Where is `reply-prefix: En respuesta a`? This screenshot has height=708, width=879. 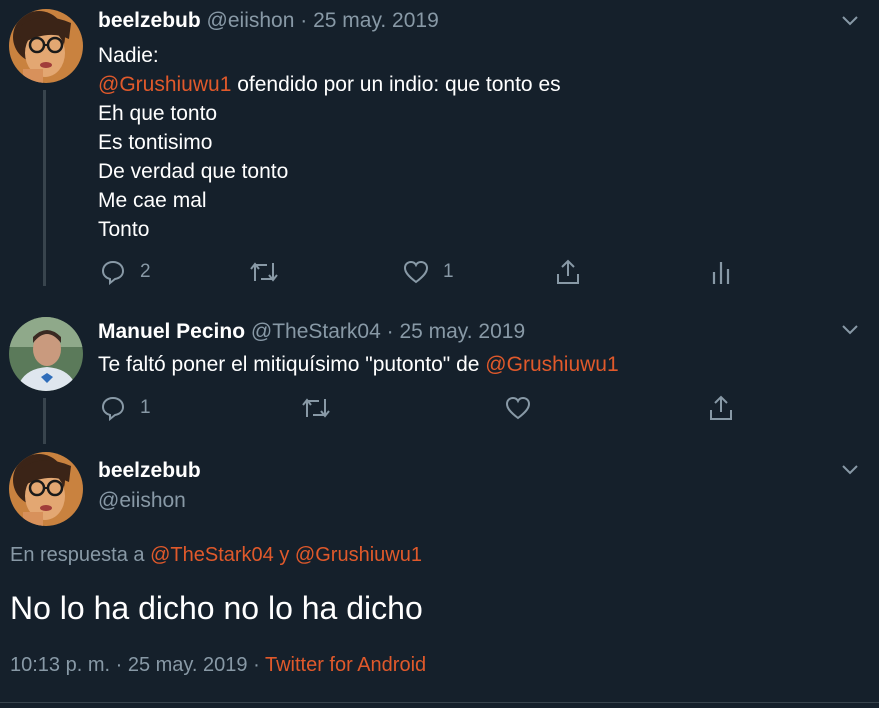
reply-prefix: En respuesta a is located at coordinates (80, 555).